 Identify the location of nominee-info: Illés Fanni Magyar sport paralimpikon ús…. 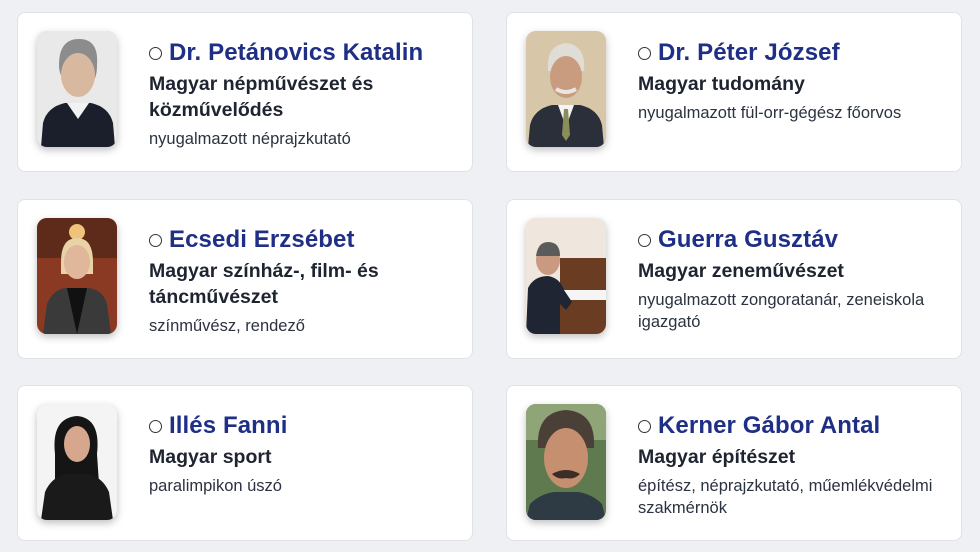
(304, 454).